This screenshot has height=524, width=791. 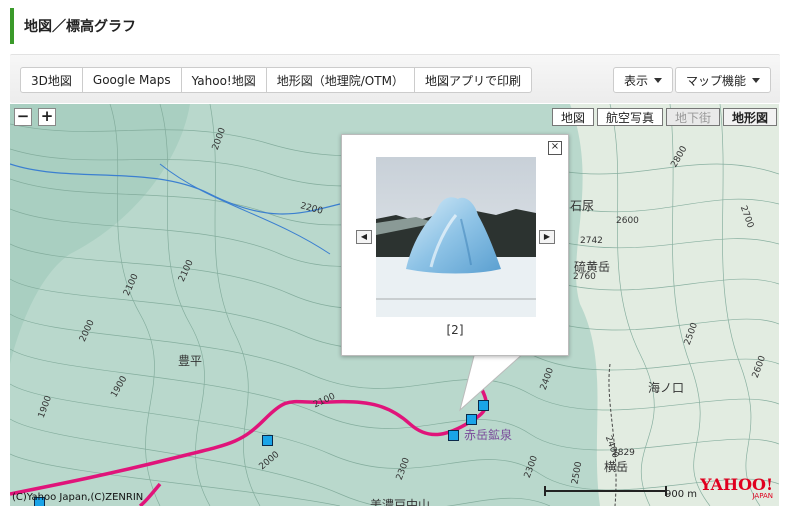 I want to click on place-label-mino: 美濃戸中山, so click(x=400, y=502).